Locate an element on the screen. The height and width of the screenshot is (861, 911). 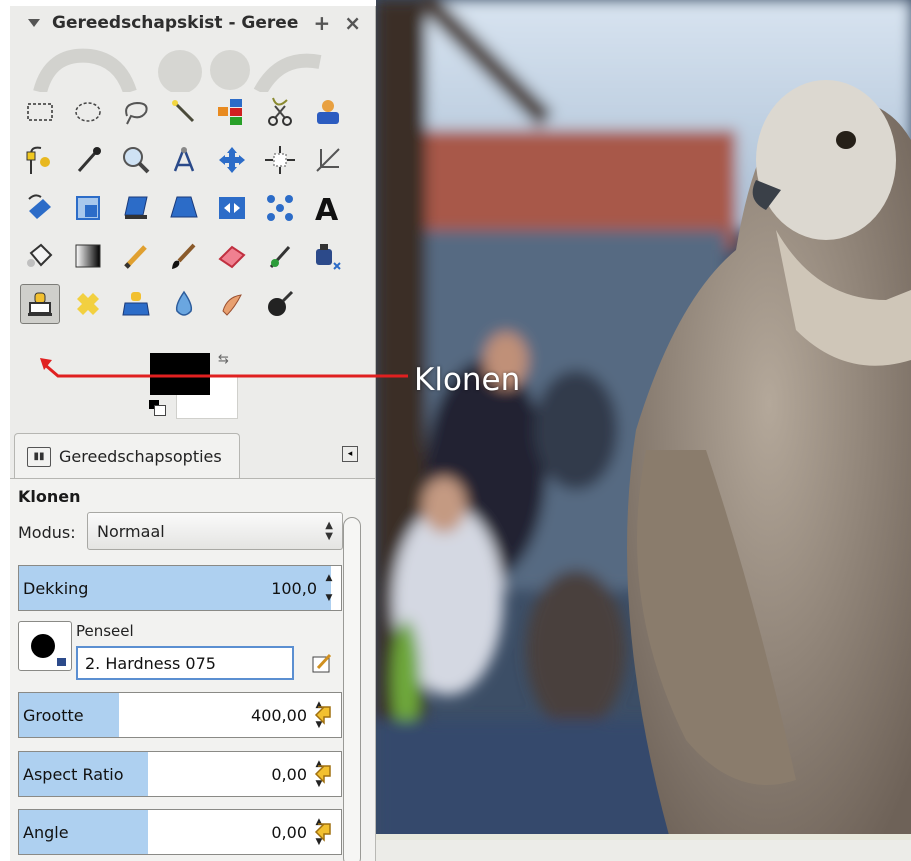
swap-colors-icon: ⇆ is located at coordinates (223, 359).